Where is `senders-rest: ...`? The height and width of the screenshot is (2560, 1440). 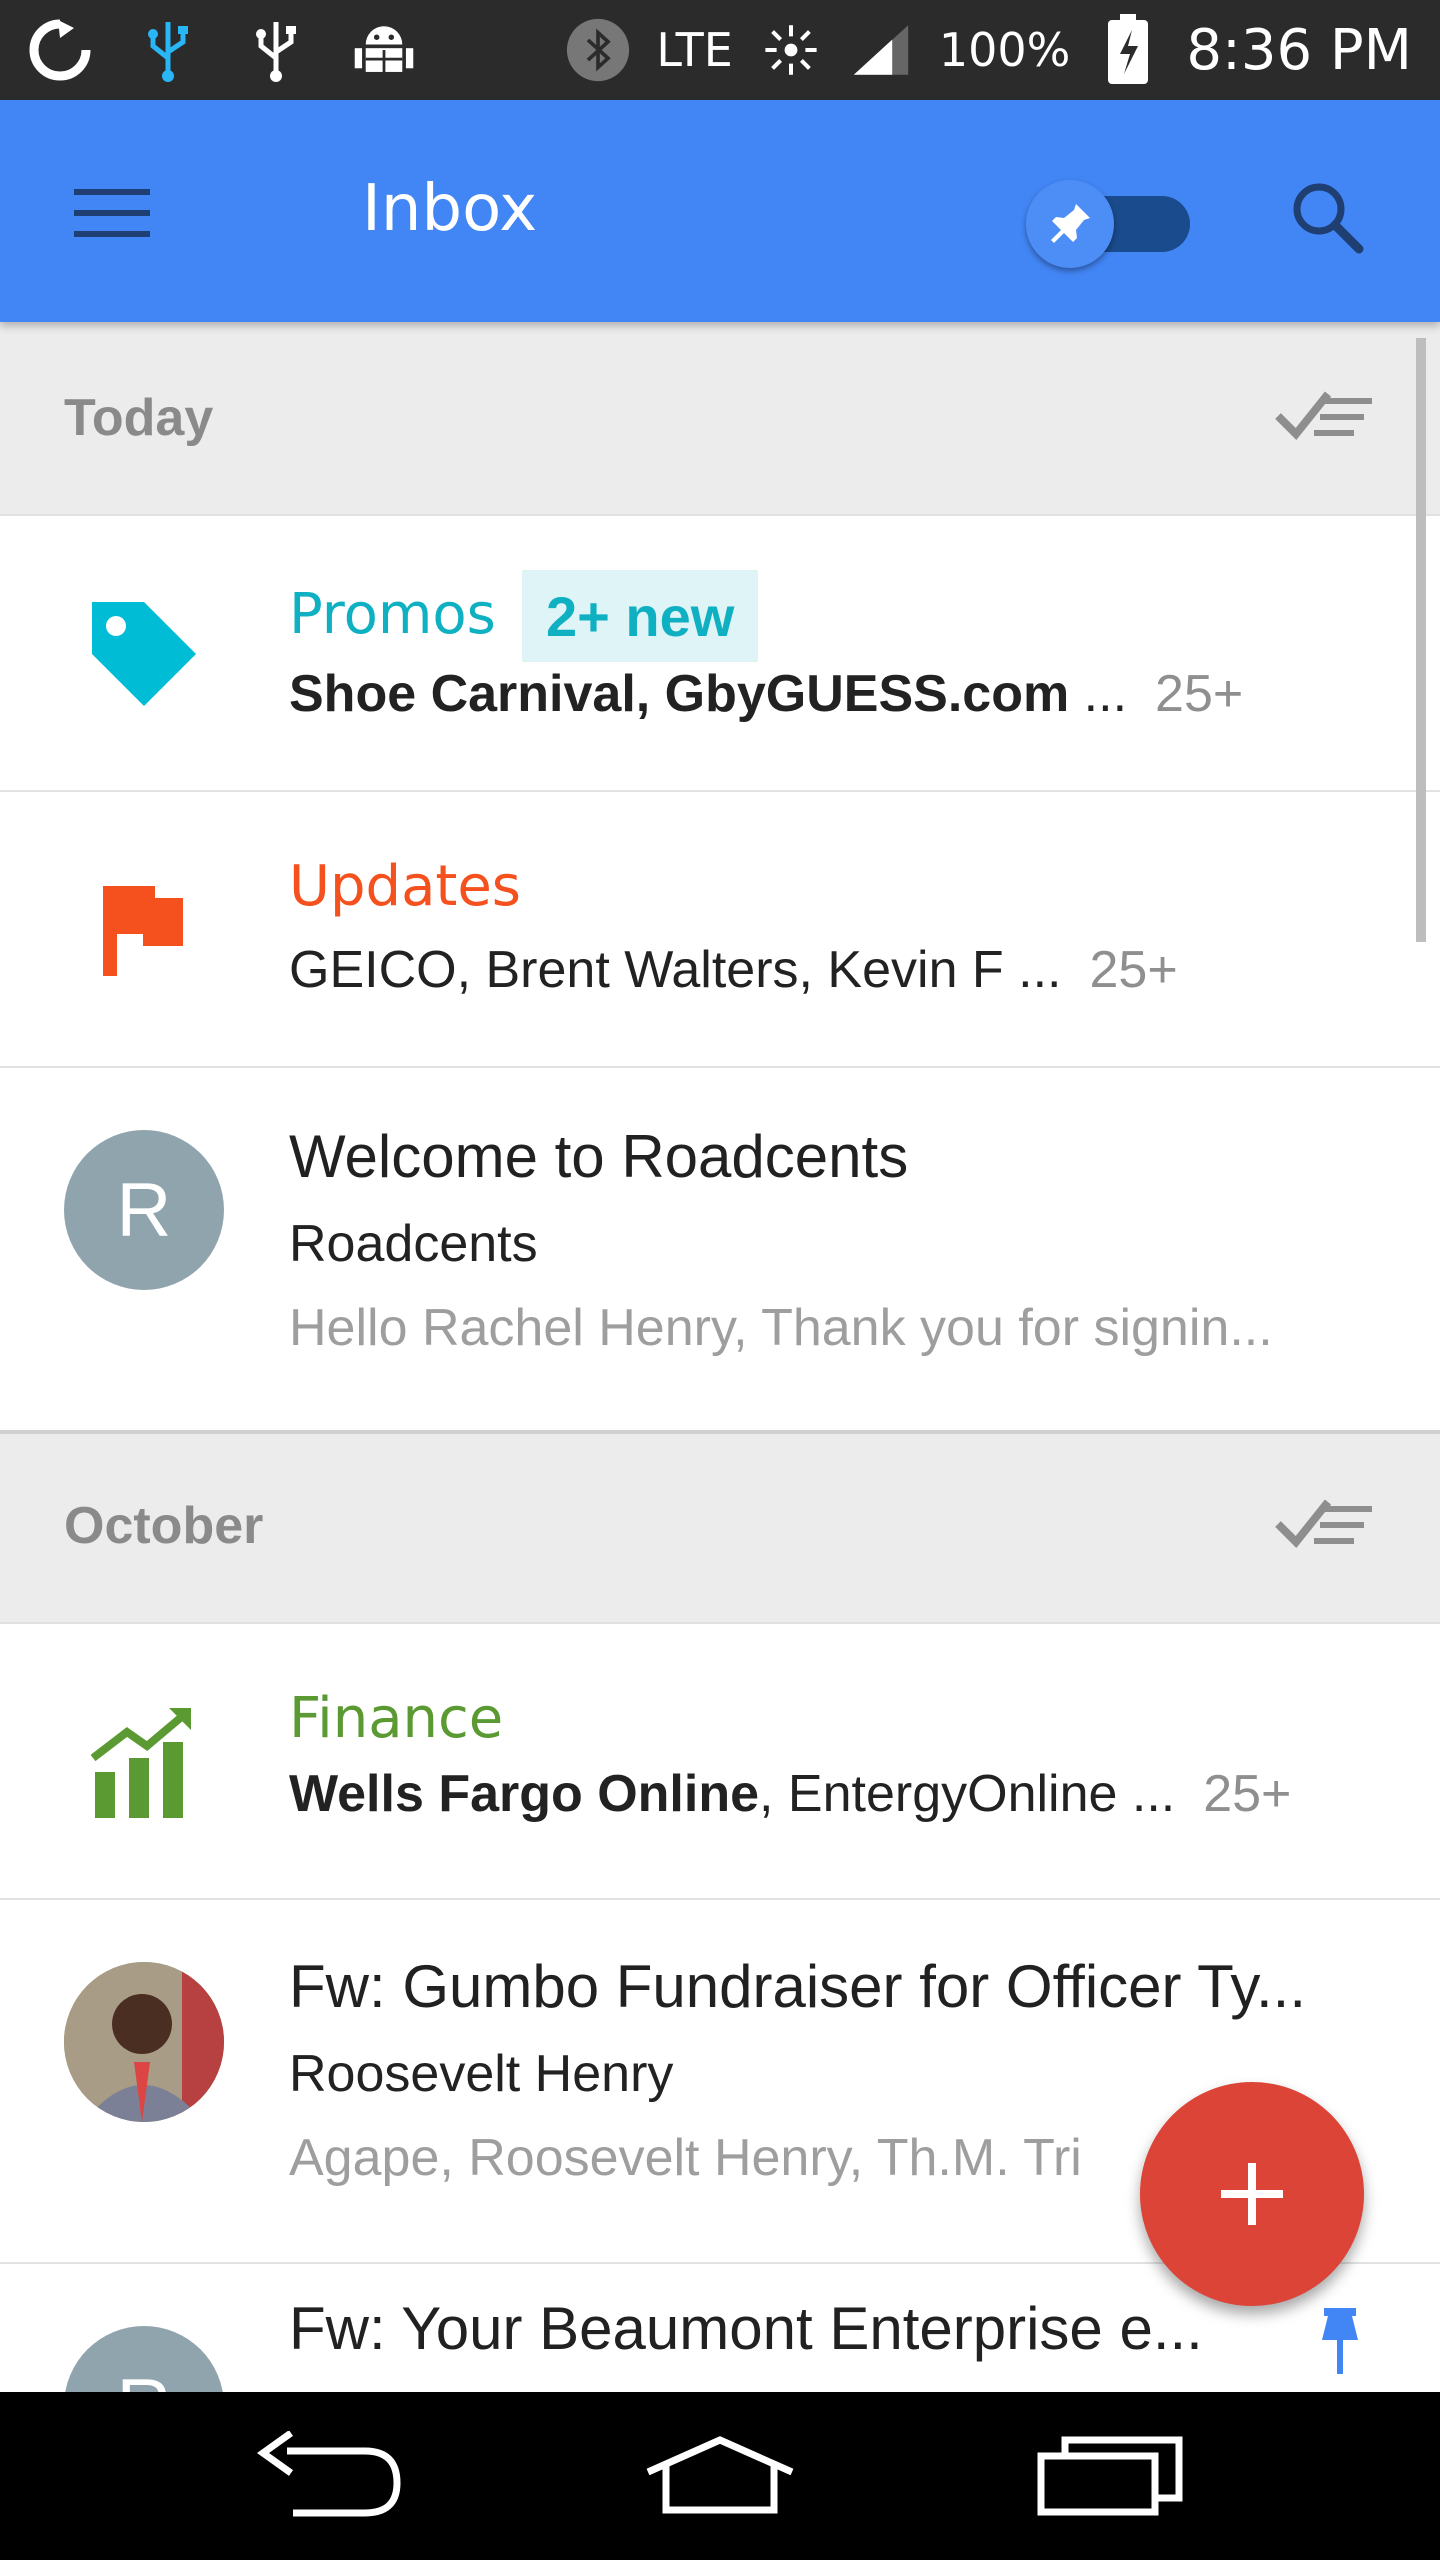
senders-rest: ... is located at coordinates (1098, 694).